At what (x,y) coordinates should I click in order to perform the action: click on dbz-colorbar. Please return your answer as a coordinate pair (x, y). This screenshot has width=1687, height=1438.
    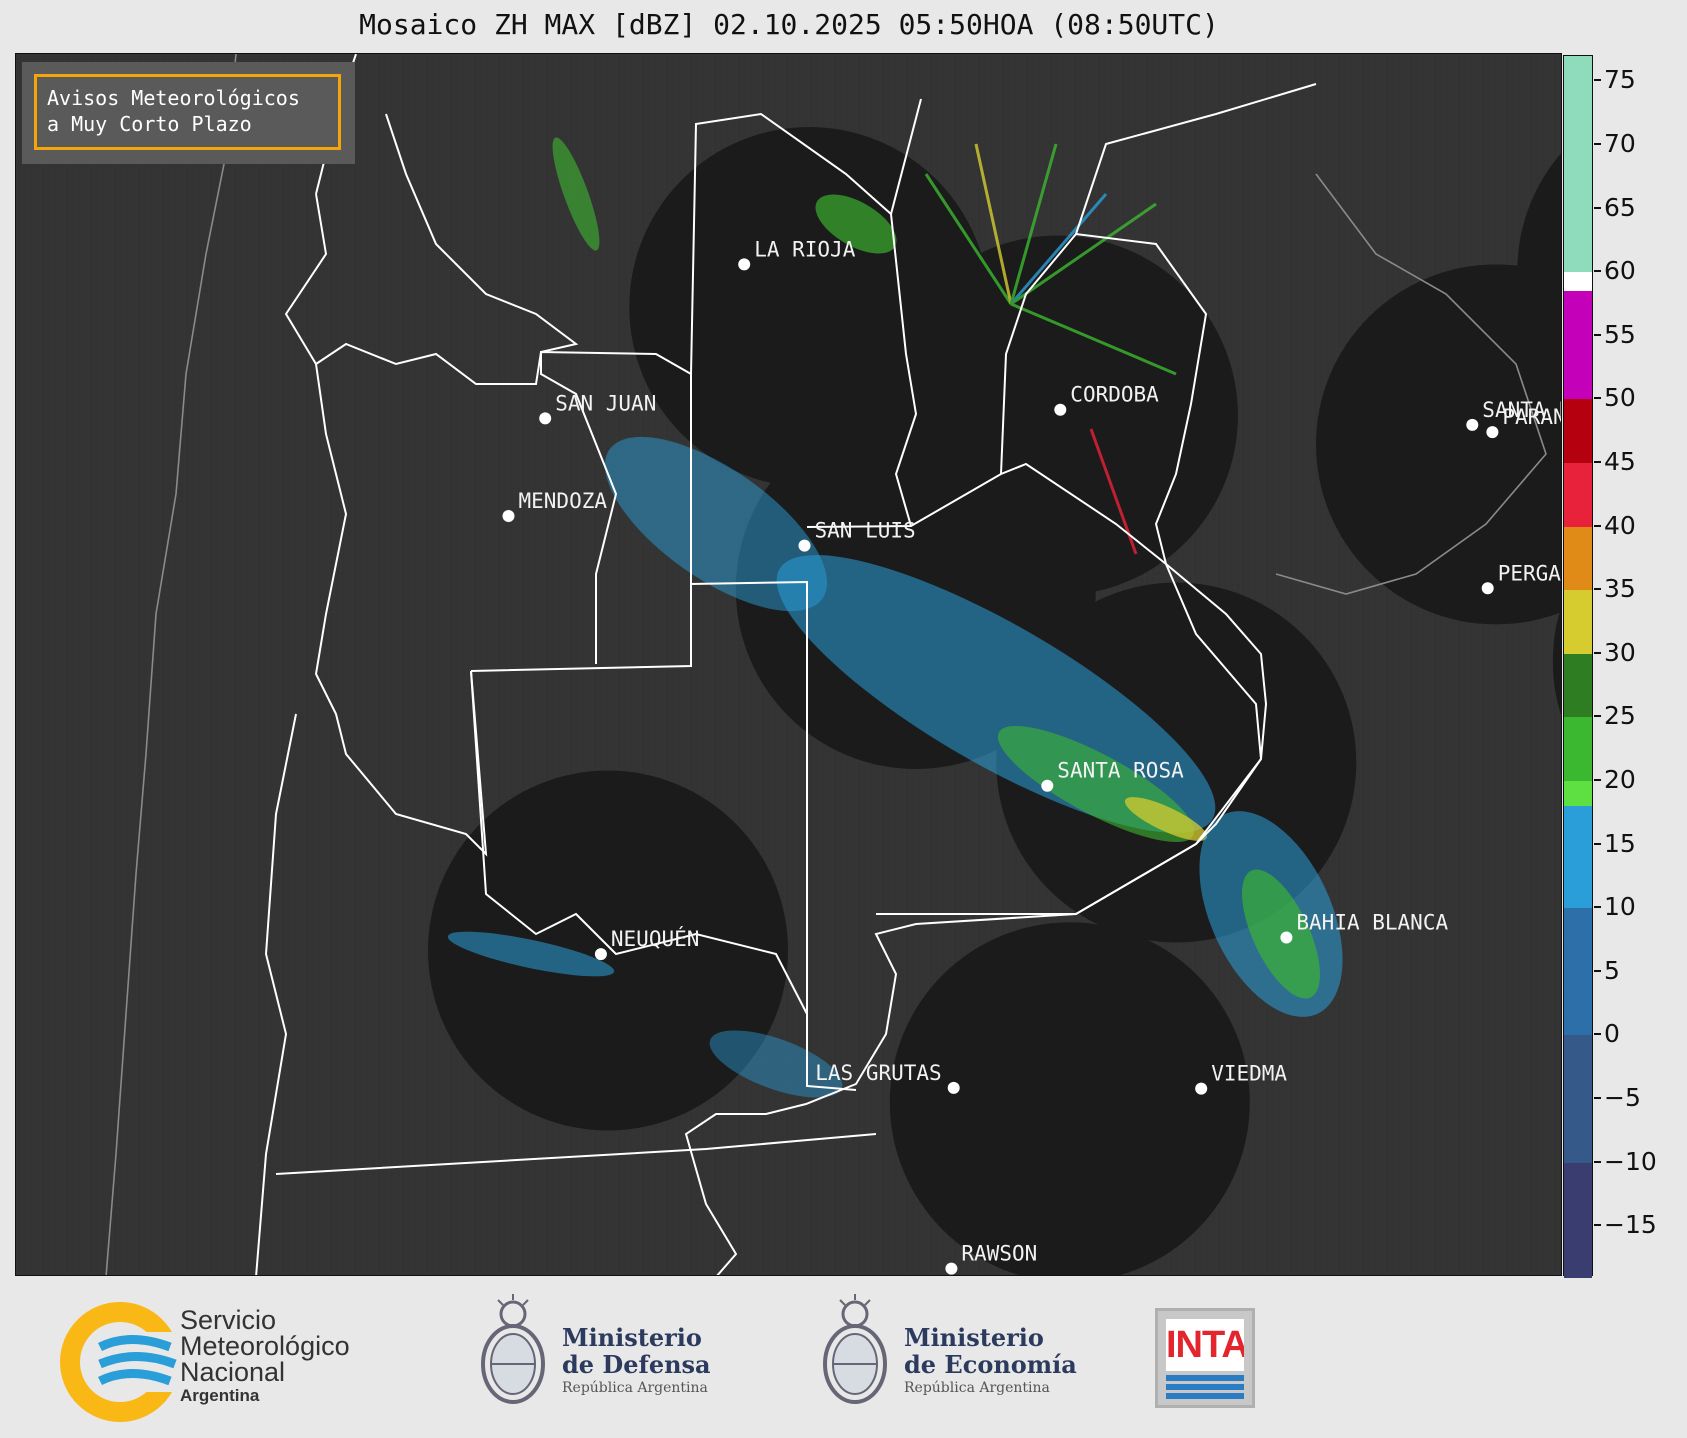
    Looking at the image, I should click on (1578, 666).